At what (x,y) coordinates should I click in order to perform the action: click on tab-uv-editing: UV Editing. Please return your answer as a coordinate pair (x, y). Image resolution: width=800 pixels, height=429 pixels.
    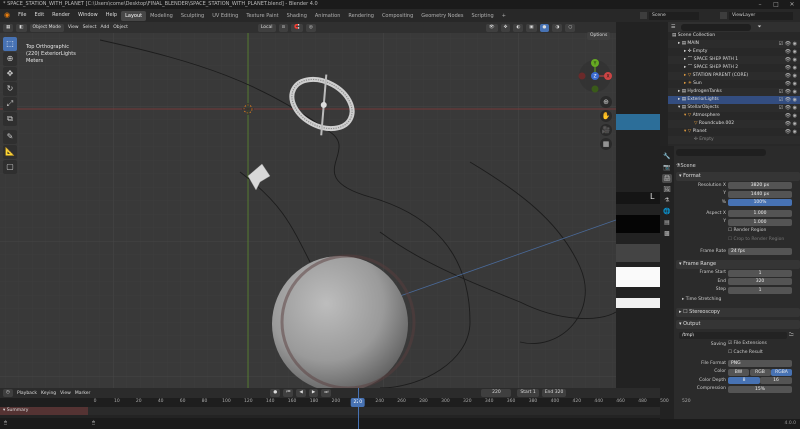
    Looking at the image, I should click on (225, 16).